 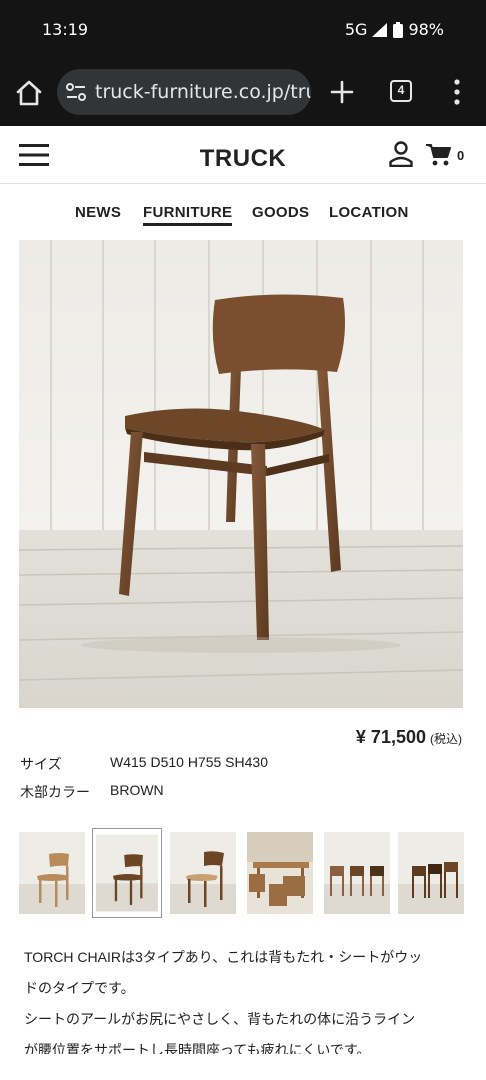 I want to click on tab-switcher-icon: 4, so click(x=401, y=91).